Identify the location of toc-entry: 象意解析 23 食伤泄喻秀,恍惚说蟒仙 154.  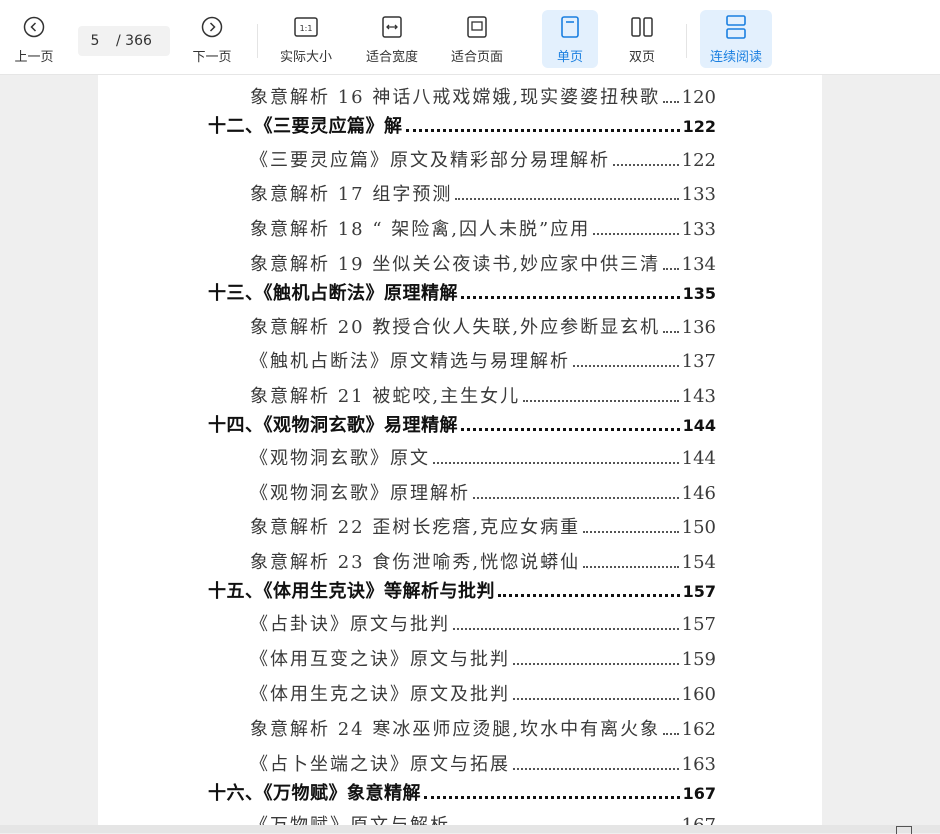
(483, 561).